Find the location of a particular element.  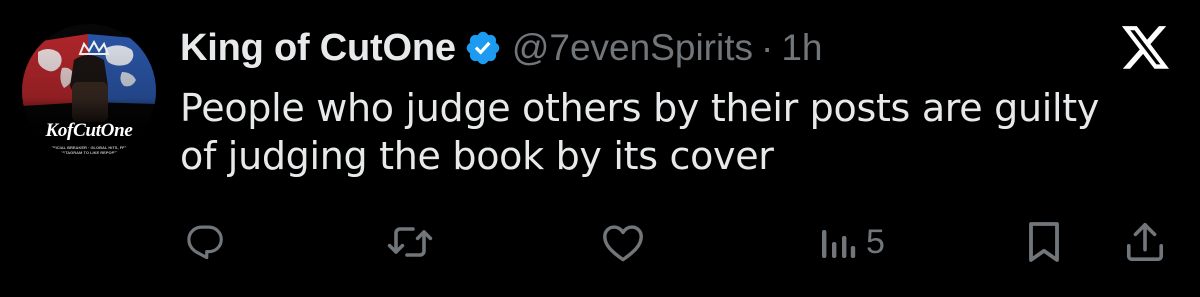

views-button: 5 is located at coordinates (852, 242).